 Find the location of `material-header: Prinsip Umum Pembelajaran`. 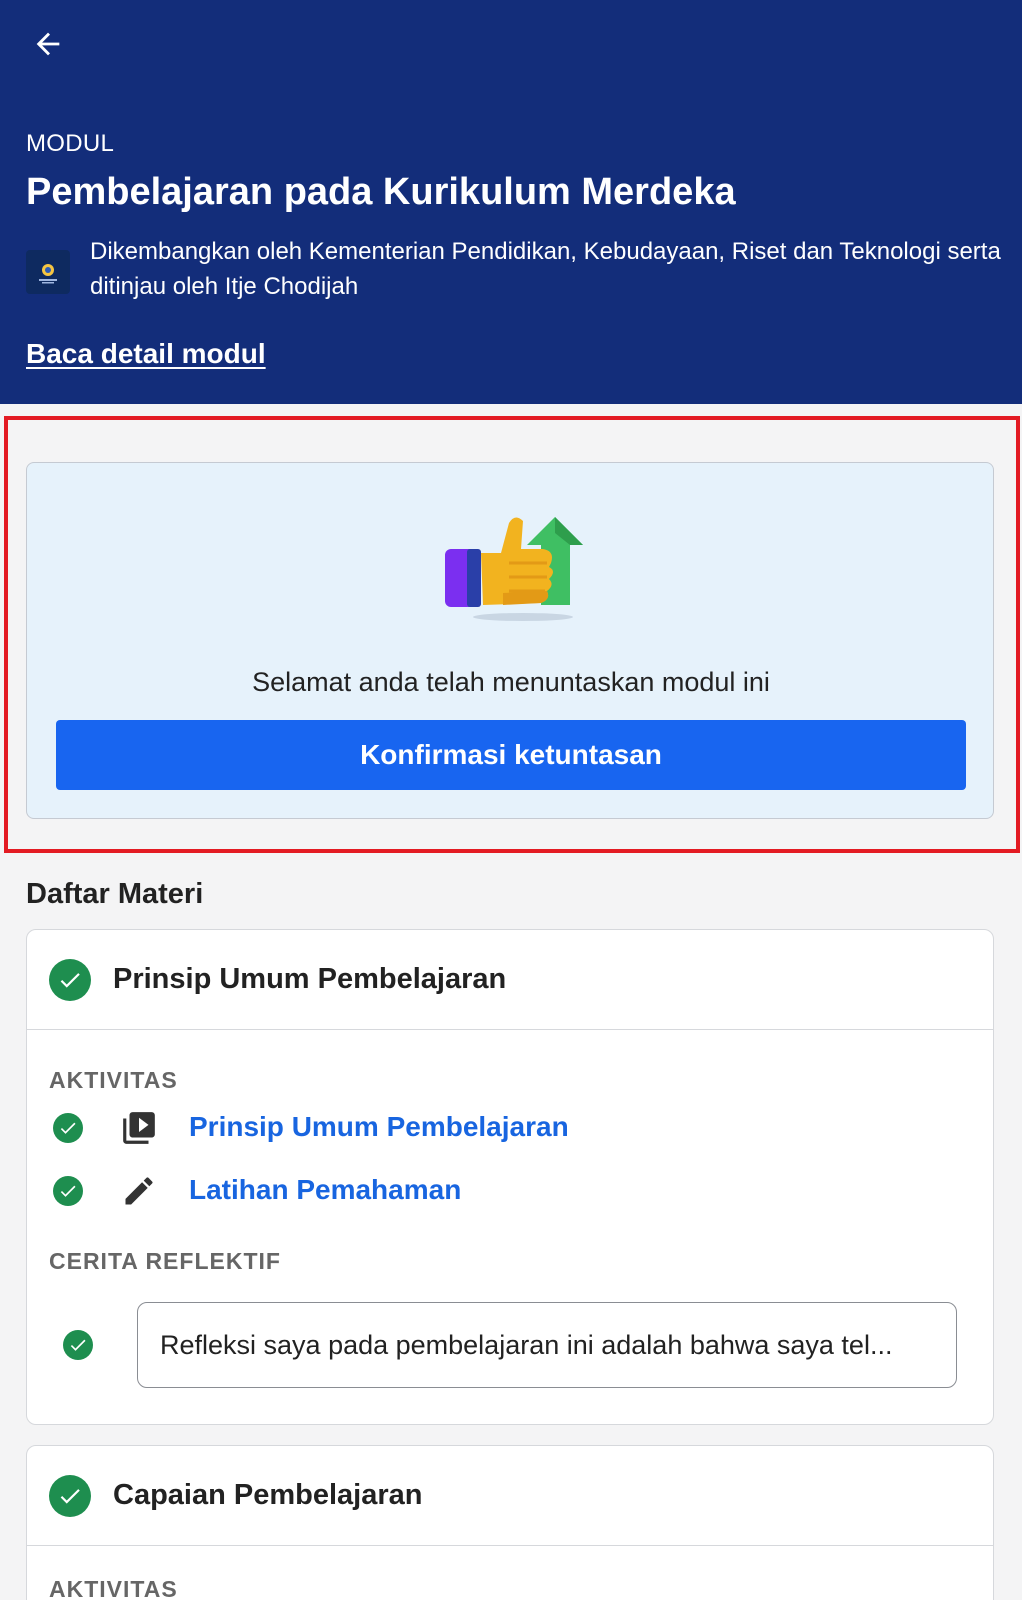

material-header: Prinsip Umum Pembelajaran is located at coordinates (510, 980).